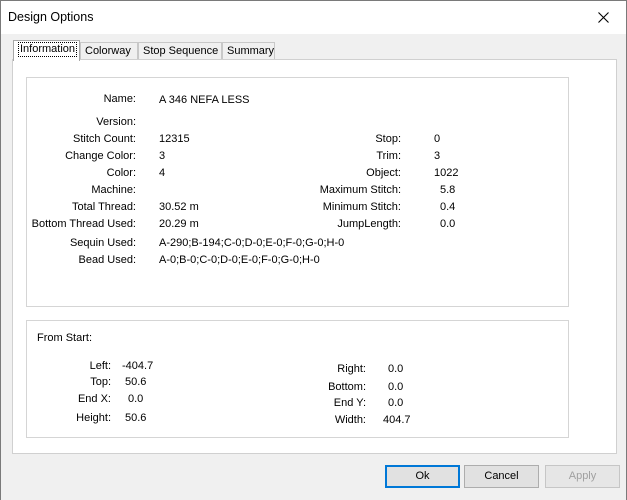  Describe the element at coordinates (100, 366) in the screenshot. I see `left-label: Left:` at that location.